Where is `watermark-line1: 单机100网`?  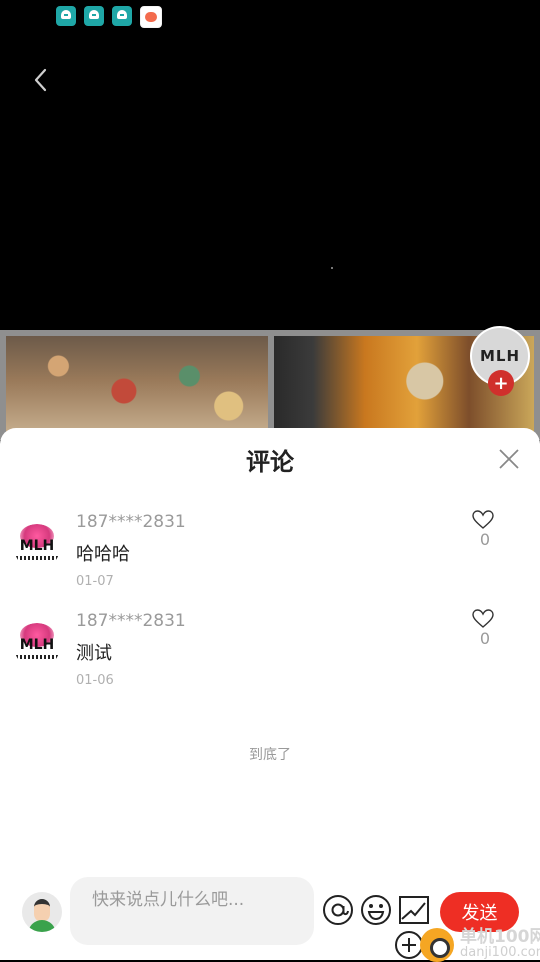
watermark-line1: 单机100网 is located at coordinates (500, 937).